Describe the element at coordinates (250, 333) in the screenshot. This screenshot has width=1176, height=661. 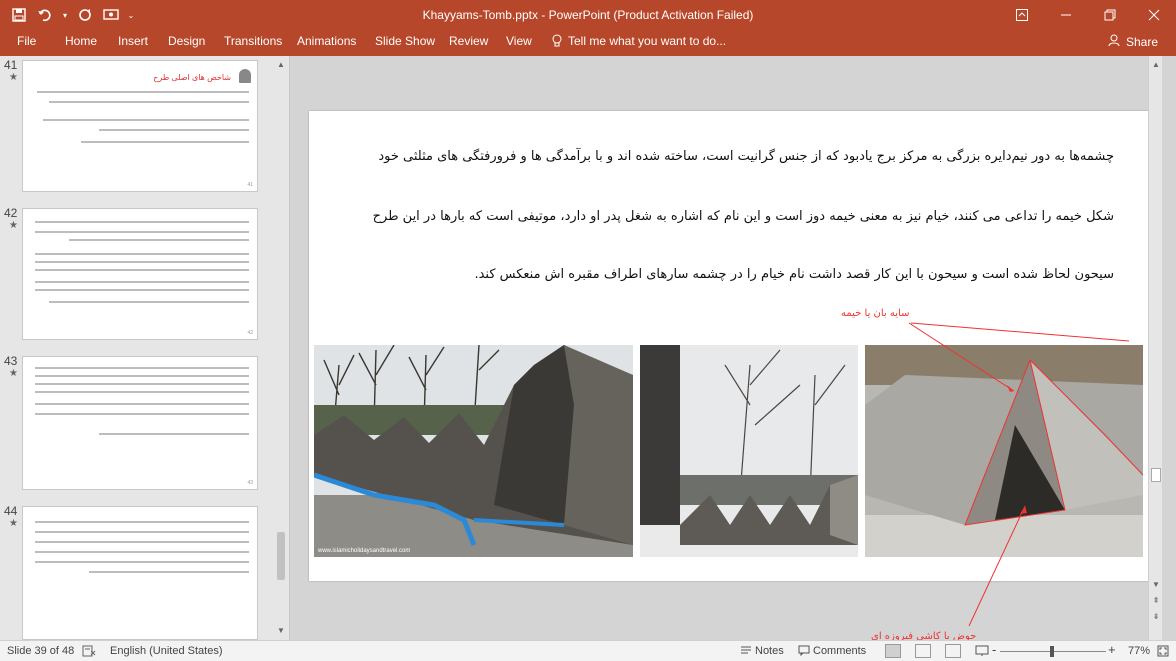
I see `thumb-page-number: 42` at that location.